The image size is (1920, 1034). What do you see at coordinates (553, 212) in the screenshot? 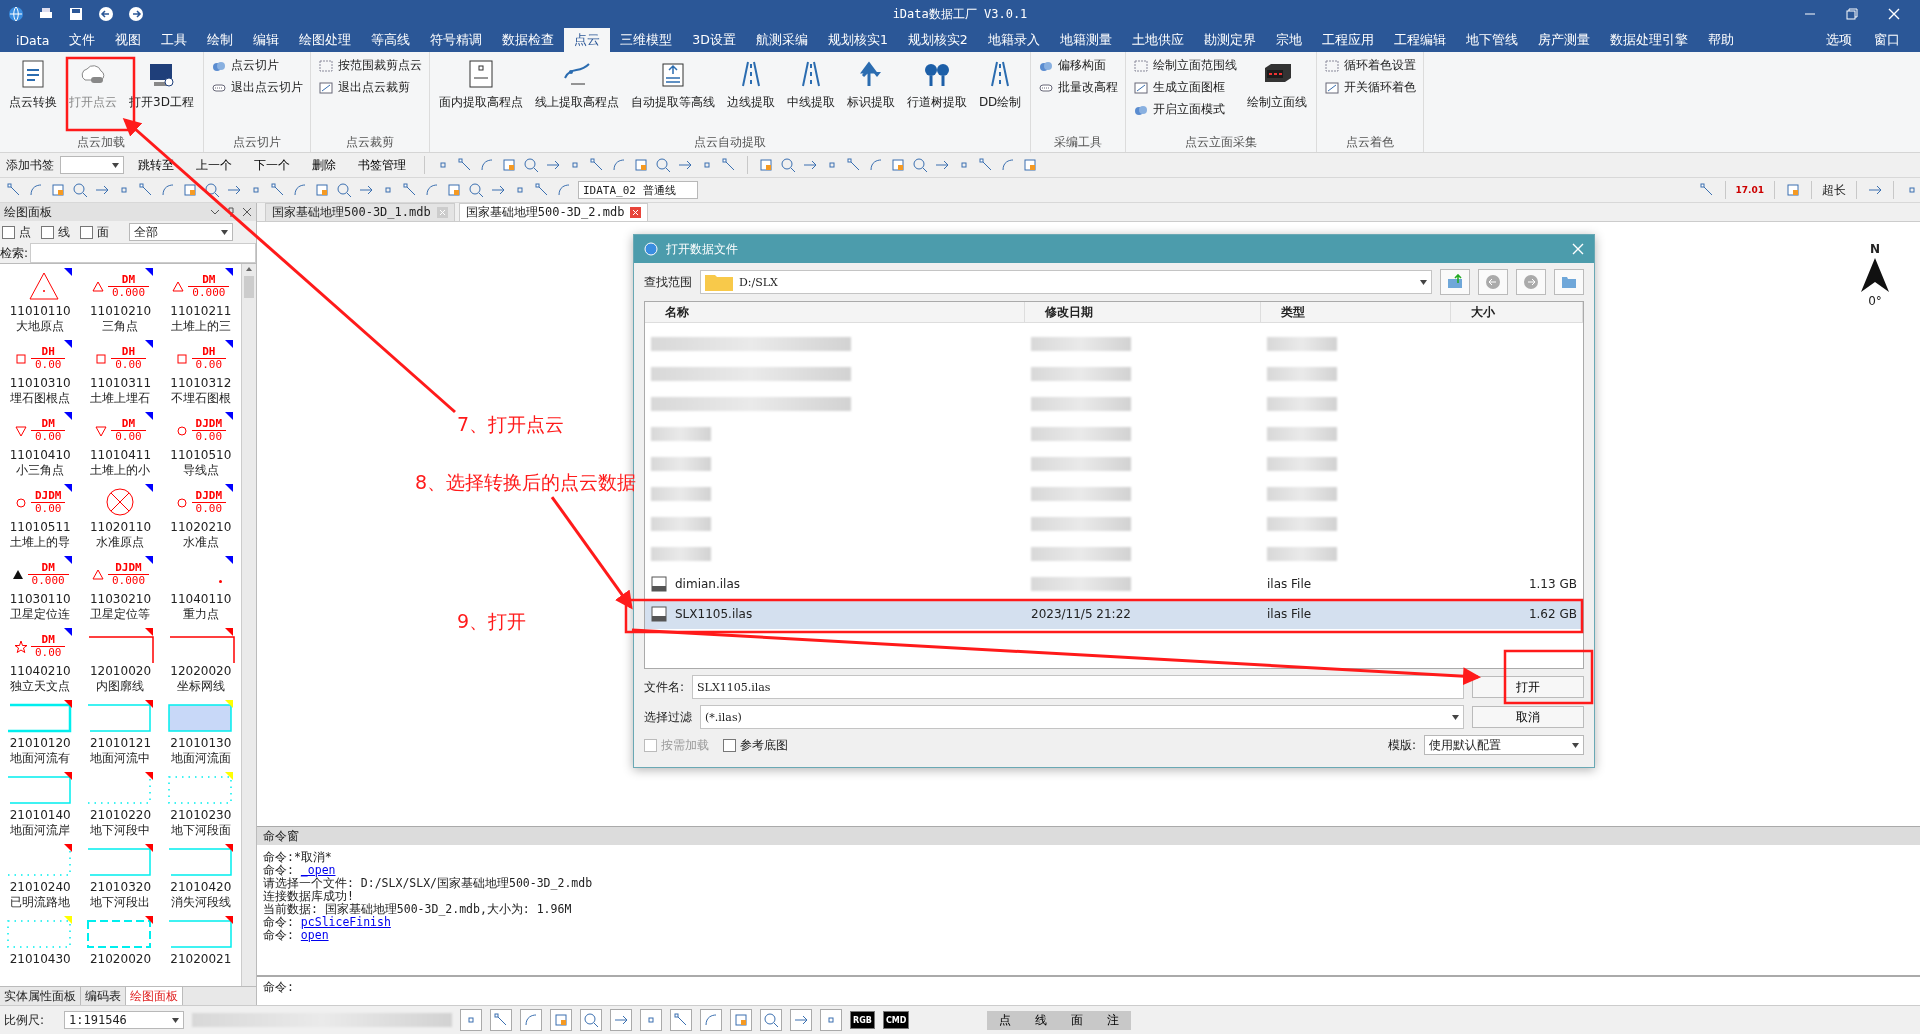
I see `document-tab: 国家基础地理500-3D_2.mdb` at bounding box center [553, 212].